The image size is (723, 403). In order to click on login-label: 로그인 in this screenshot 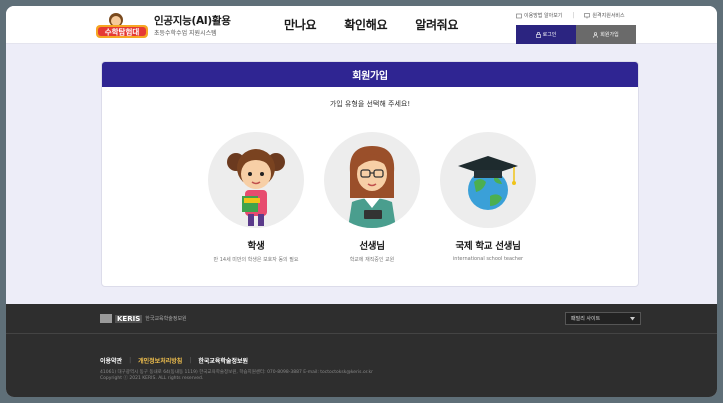, I will do `click(549, 35)`.